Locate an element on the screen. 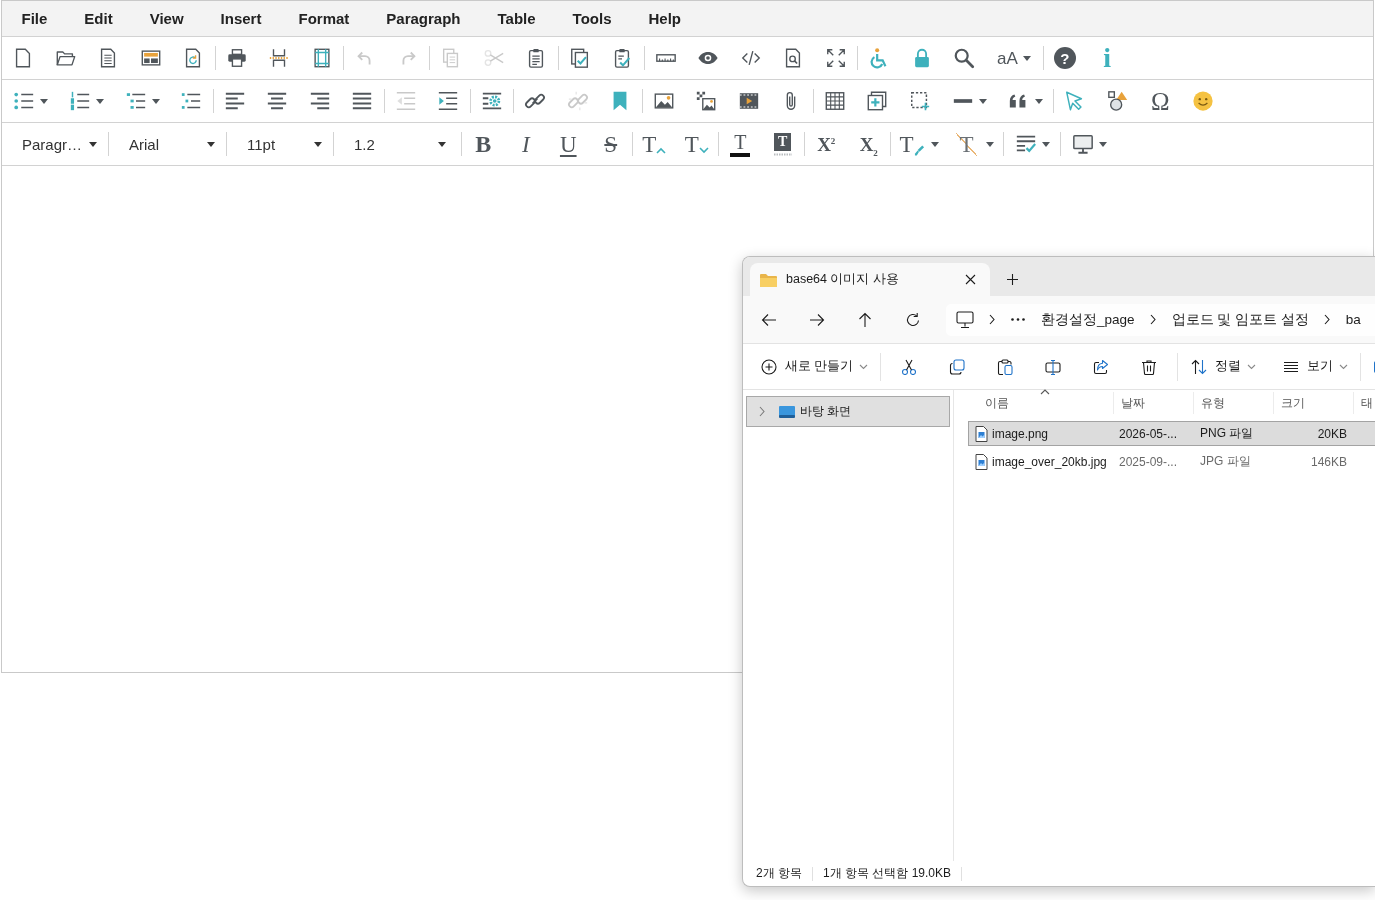 The height and width of the screenshot is (900, 1375). menu-item: View is located at coordinates (167, 18).